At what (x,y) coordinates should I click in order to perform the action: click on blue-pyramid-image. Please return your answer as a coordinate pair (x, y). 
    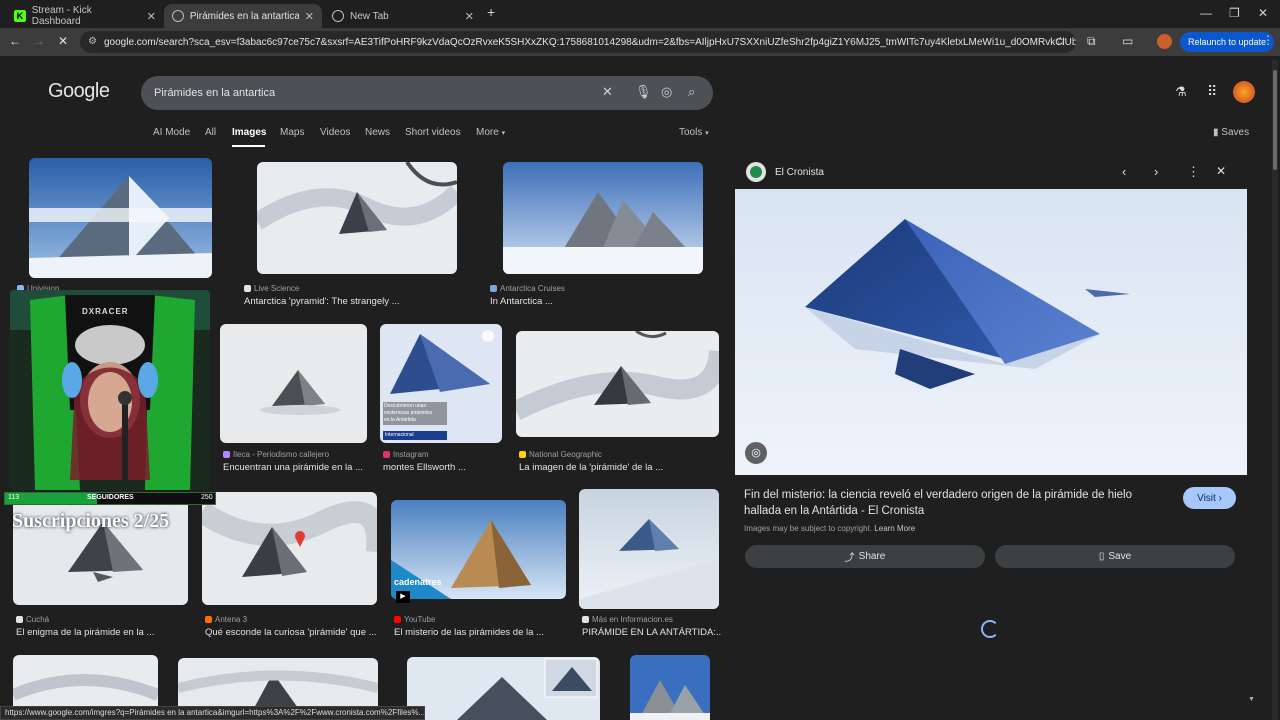
    Looking at the image, I should click on (441, 383).